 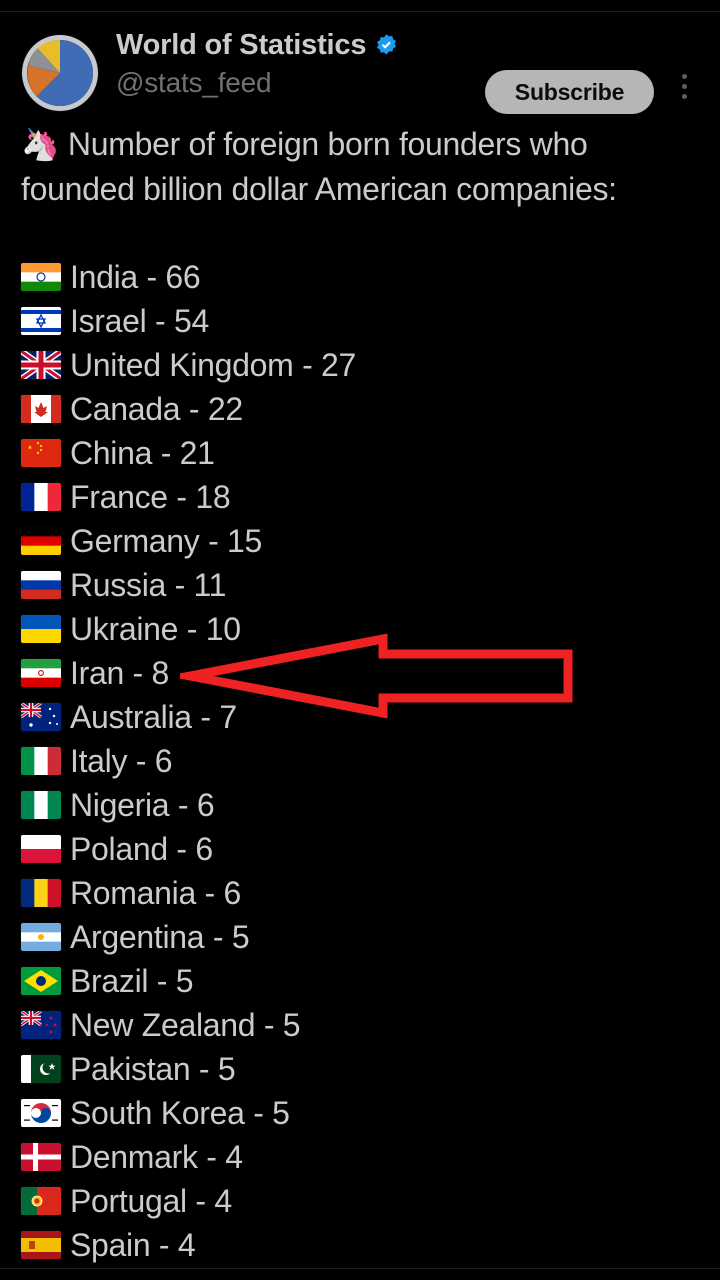 What do you see at coordinates (133, 1245) in the screenshot?
I see `country-entry-label: Spain - 4` at bounding box center [133, 1245].